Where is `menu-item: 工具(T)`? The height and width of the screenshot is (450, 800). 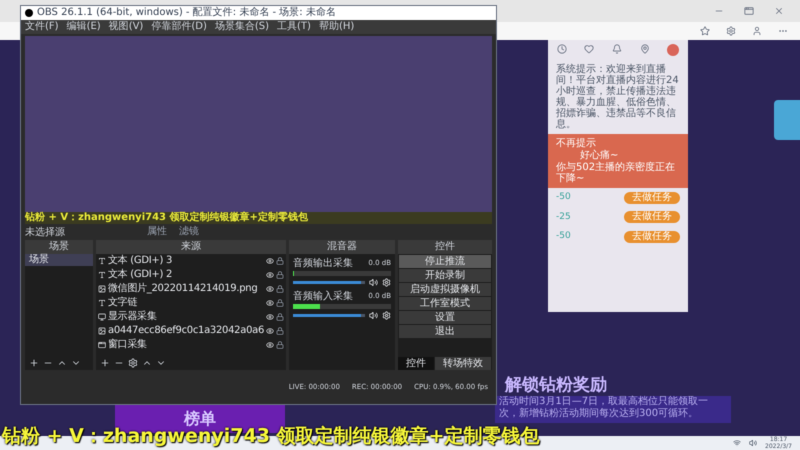
menu-item: 工具(T) is located at coordinates (294, 27).